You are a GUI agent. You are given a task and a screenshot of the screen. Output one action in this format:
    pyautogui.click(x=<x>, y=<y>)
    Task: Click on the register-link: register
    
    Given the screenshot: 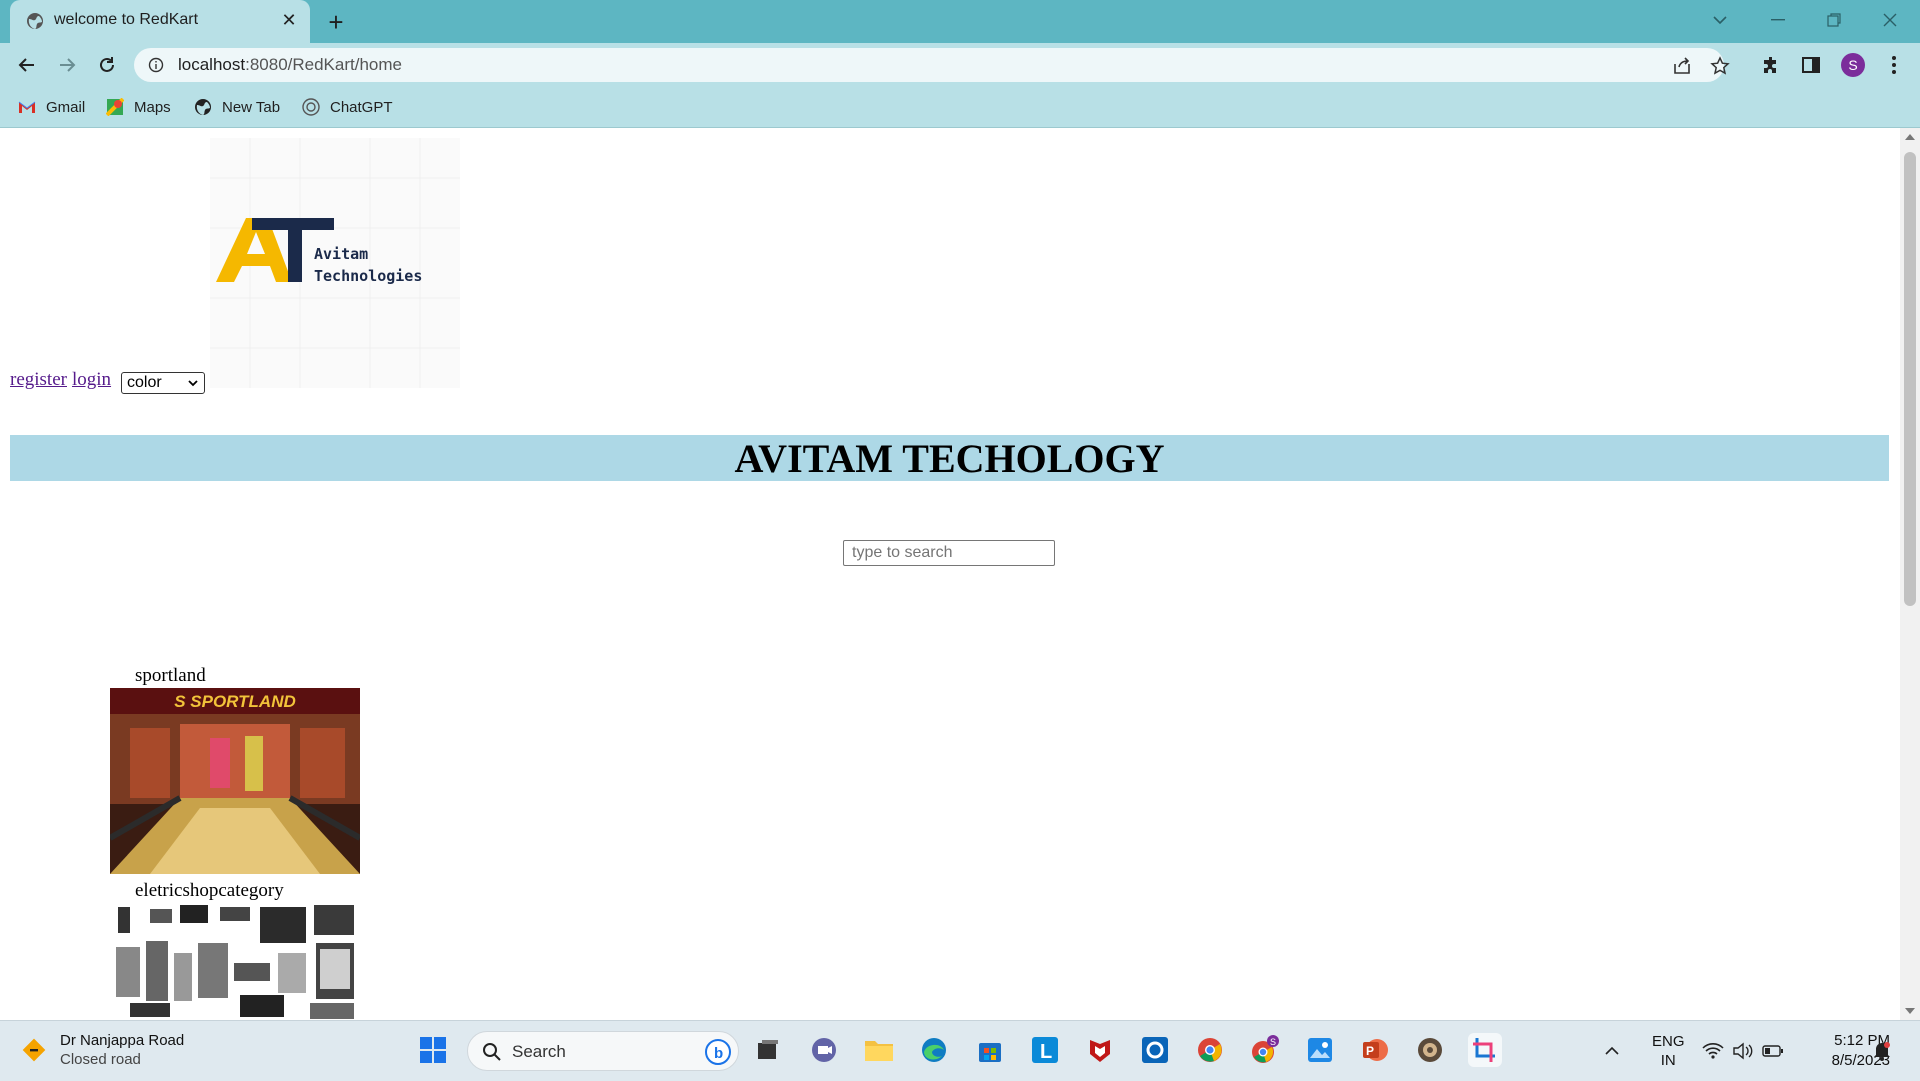 What is the action you would take?
    pyautogui.click(x=38, y=379)
    